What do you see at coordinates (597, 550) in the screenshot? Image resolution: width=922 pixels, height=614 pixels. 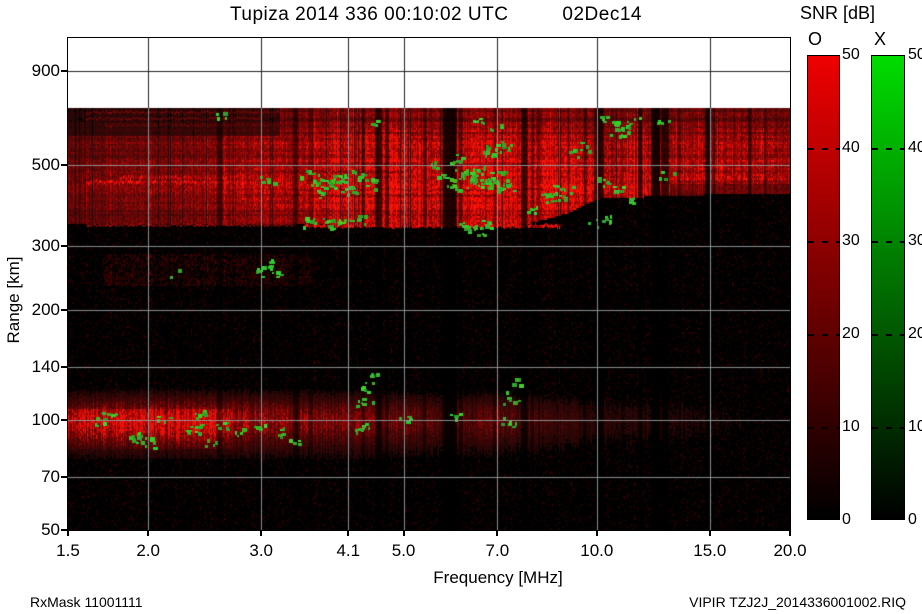 I see `x-tick-label: 10.0` at bounding box center [597, 550].